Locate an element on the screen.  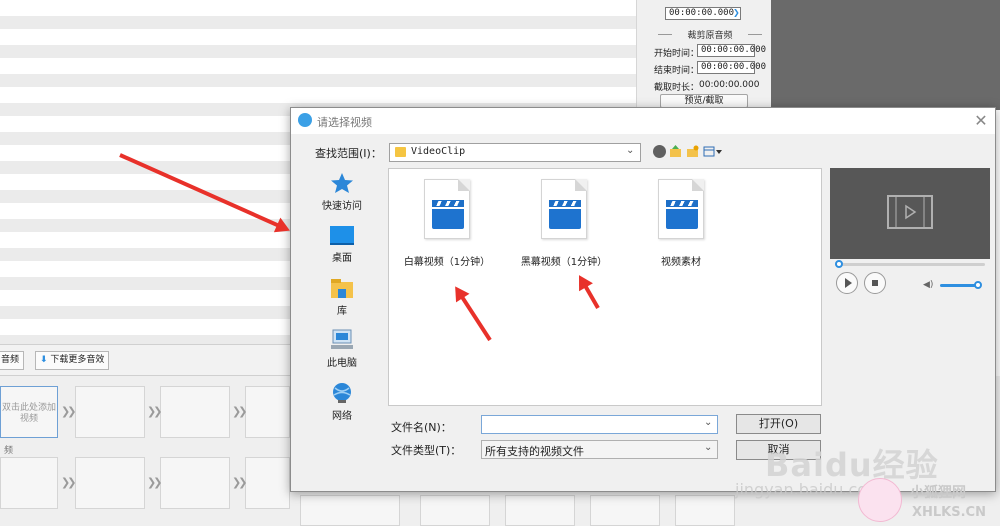
place-label: 库 is located at coordinates (342, 311).